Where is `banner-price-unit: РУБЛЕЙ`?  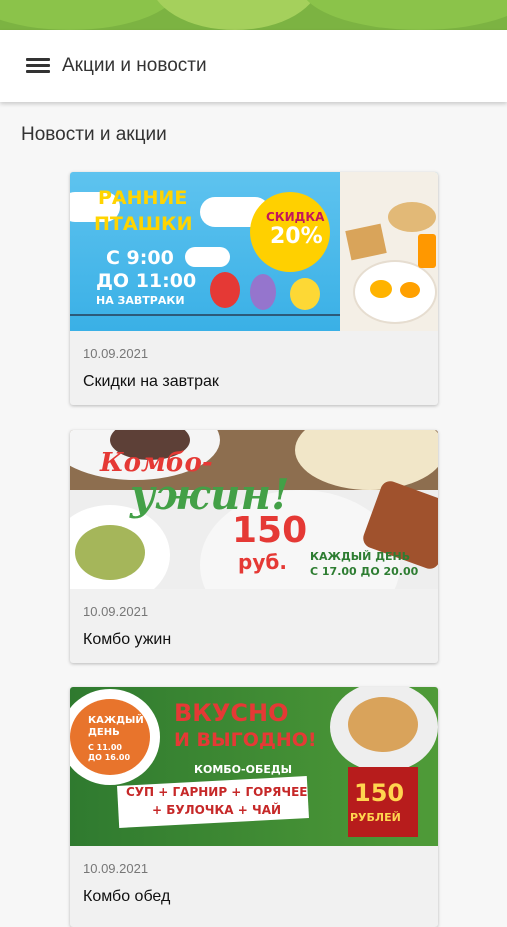 banner-price-unit: РУБЛЕЙ is located at coordinates (375, 817).